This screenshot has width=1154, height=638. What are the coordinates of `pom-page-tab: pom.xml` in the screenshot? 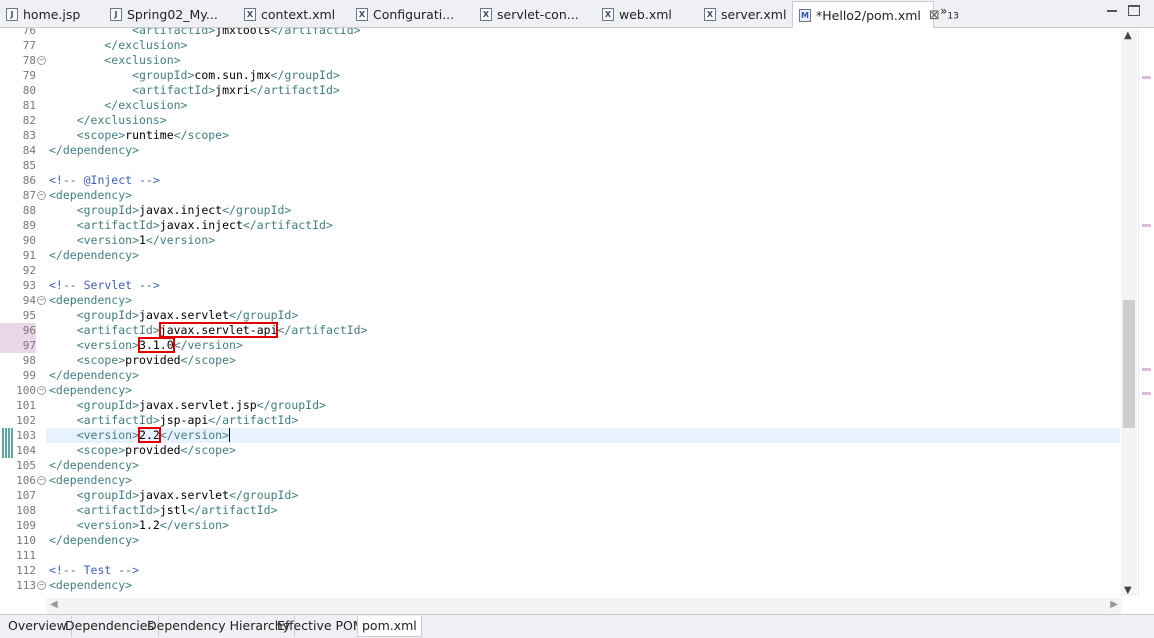 It's located at (389, 626).